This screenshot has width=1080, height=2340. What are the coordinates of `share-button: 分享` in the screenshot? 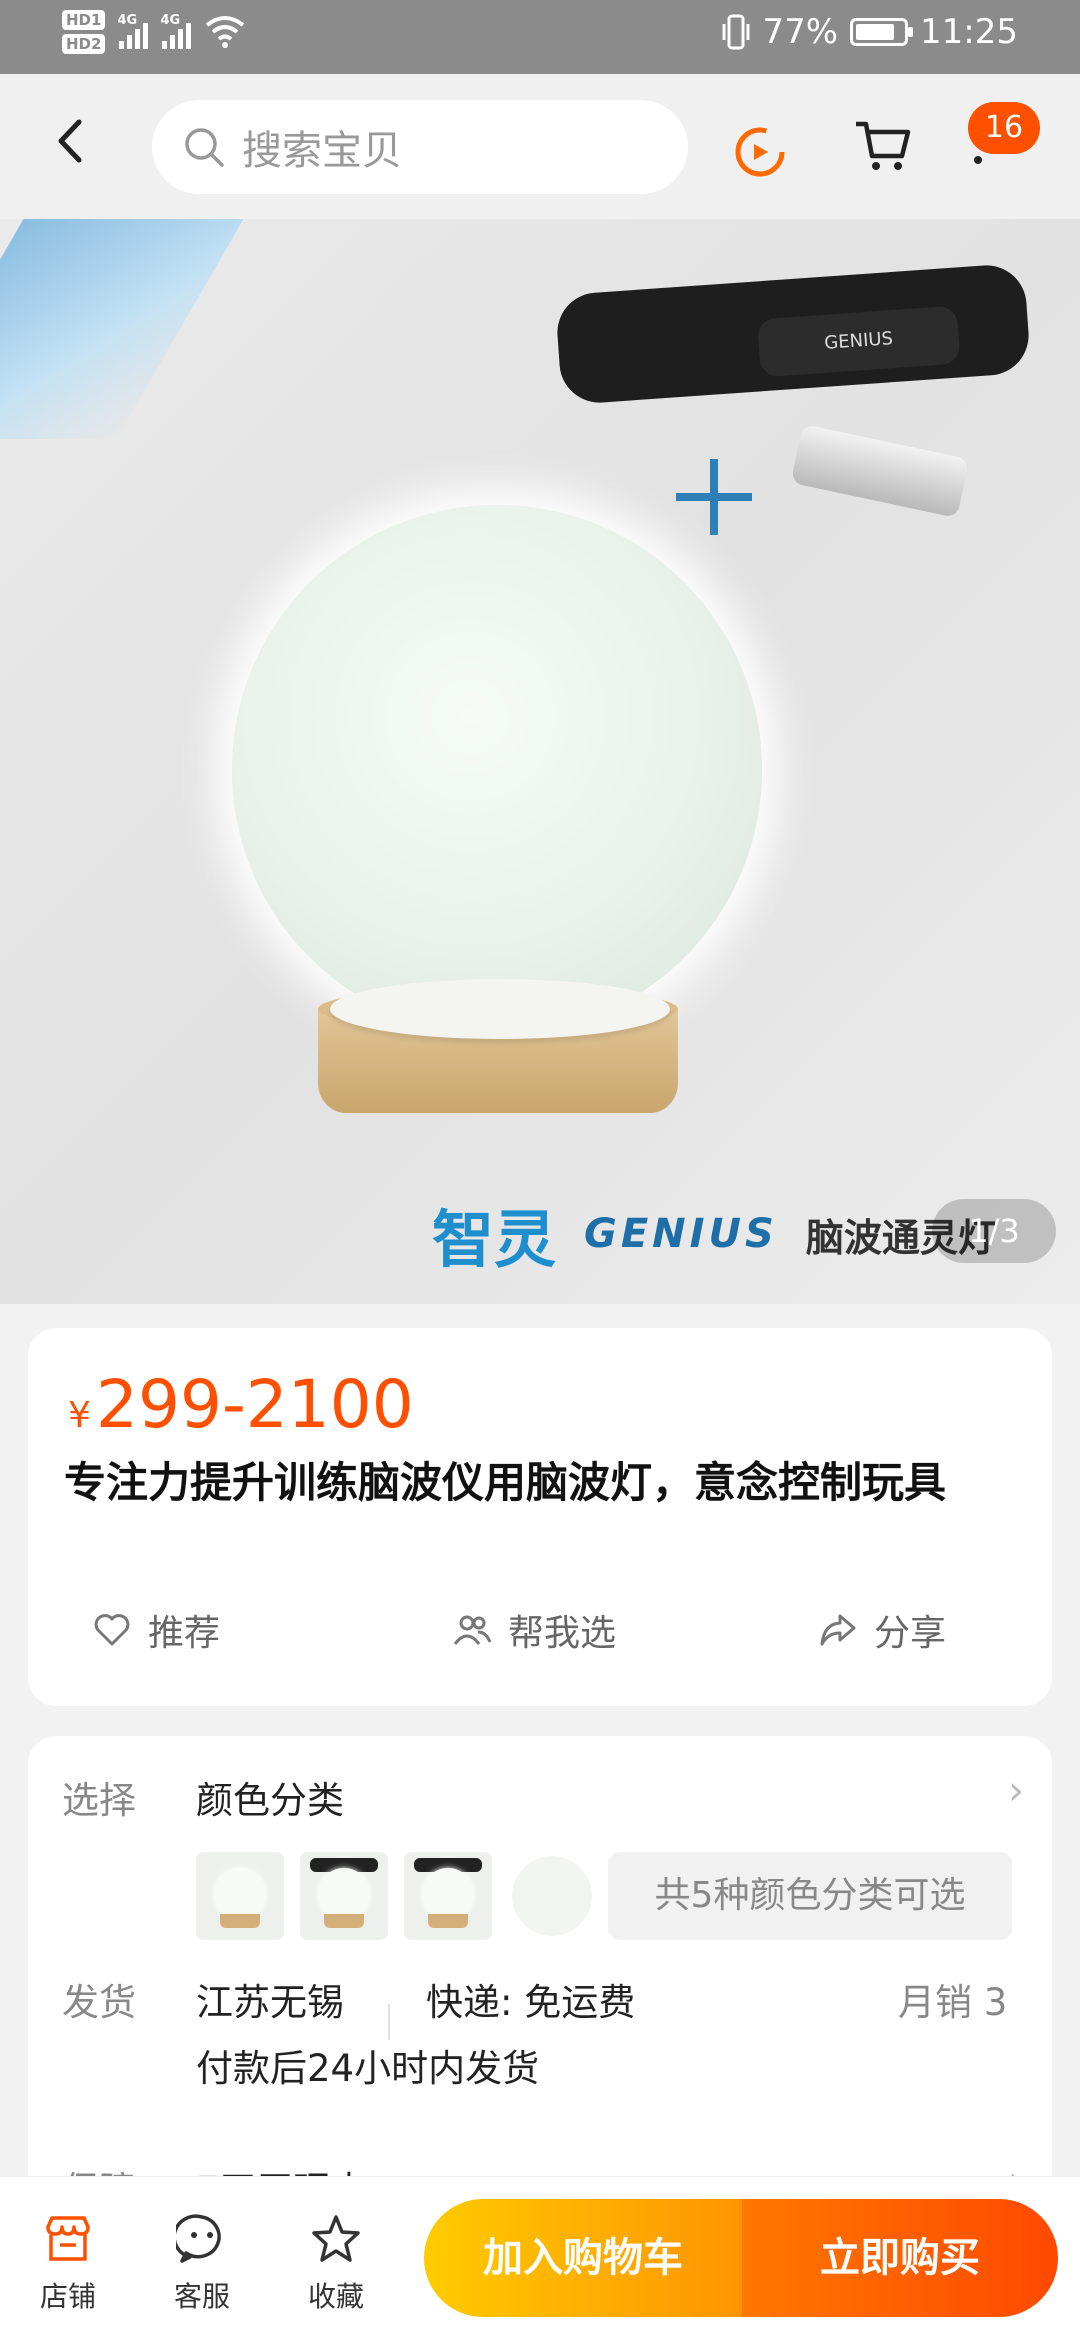 It's located at (882, 1630).